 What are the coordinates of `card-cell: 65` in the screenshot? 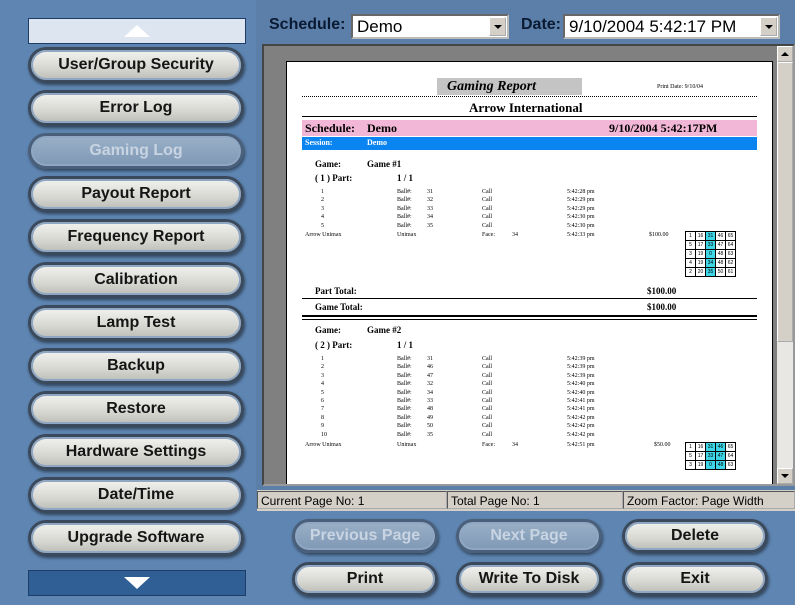 It's located at (730, 236).